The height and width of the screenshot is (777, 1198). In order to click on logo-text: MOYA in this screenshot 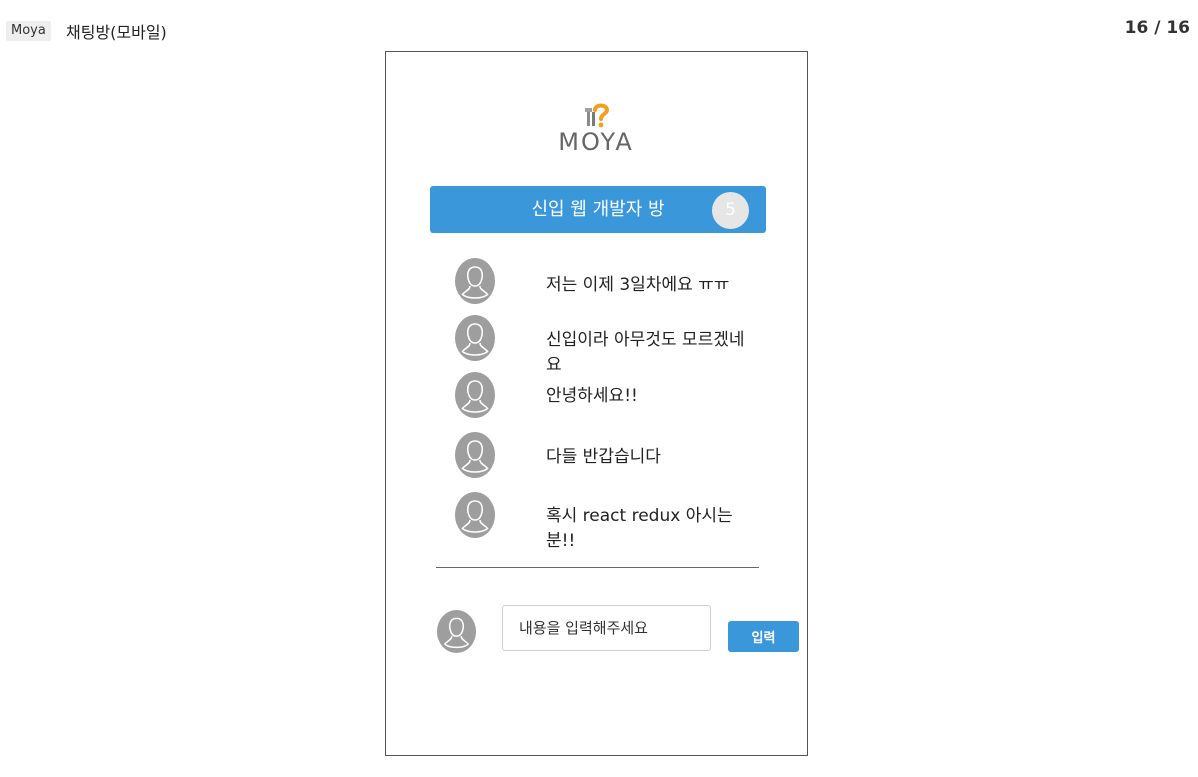, I will do `click(596, 142)`.